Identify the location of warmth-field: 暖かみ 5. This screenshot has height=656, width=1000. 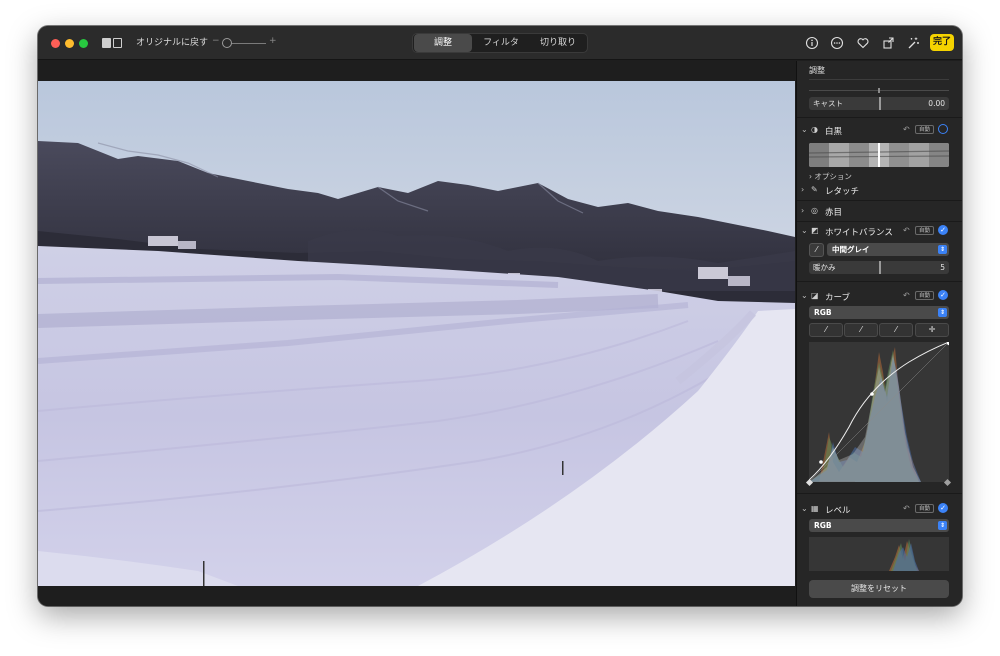
(879, 267).